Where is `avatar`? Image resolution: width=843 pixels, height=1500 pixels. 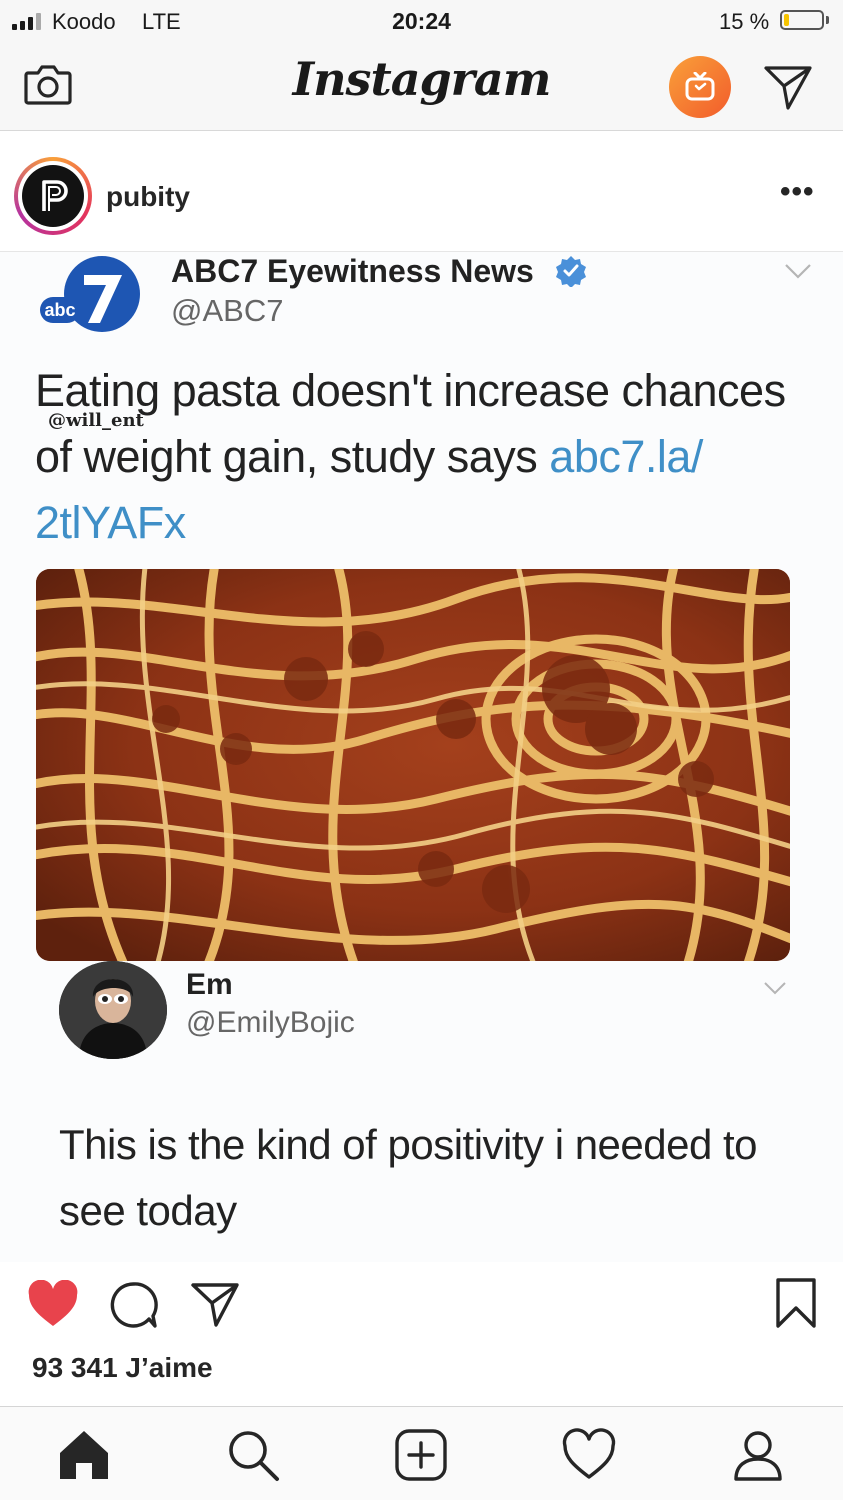
avatar is located at coordinates (53, 196).